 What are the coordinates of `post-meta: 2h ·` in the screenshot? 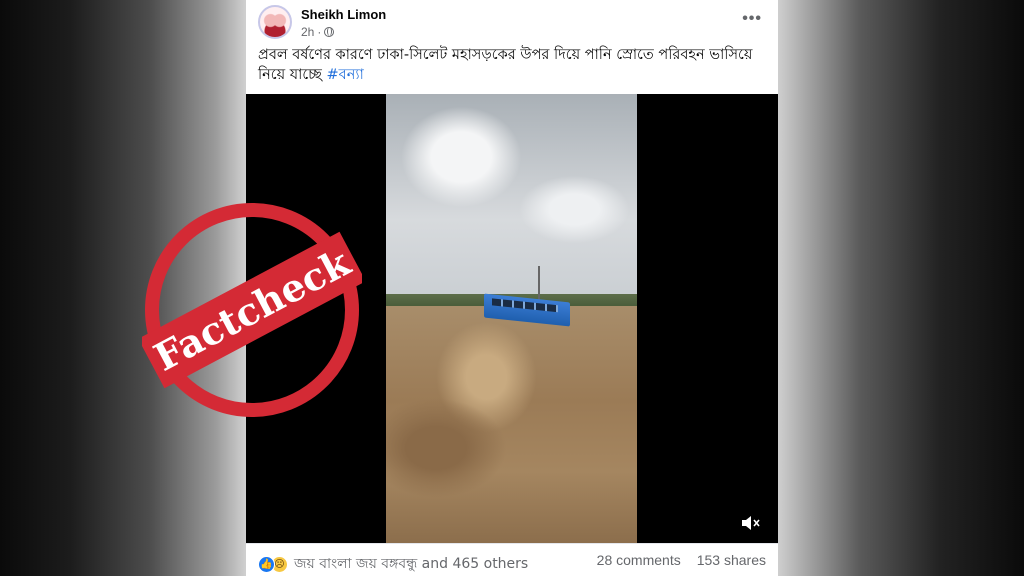 It's located at (318, 32).